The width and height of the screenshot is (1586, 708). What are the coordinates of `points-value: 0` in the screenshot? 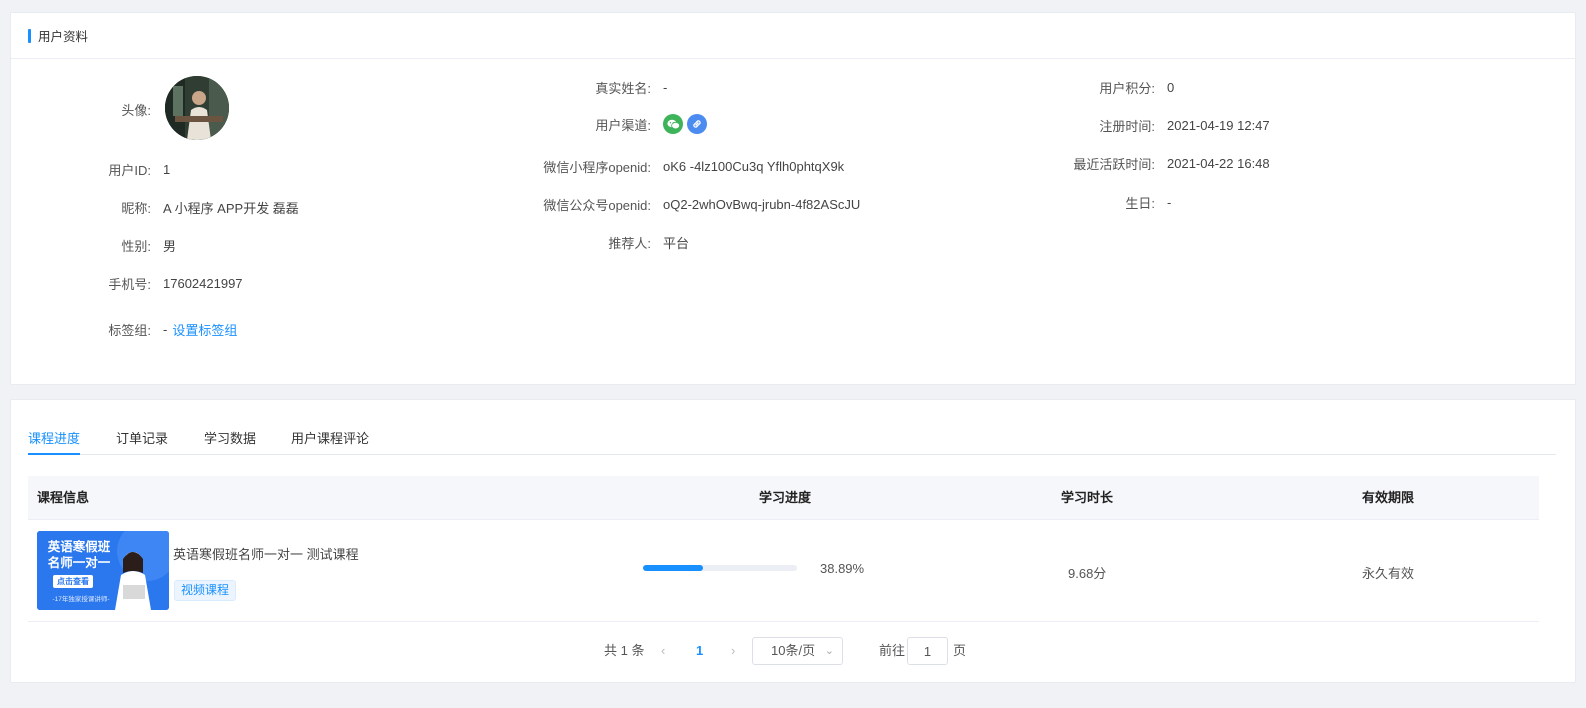 It's located at (1171, 87).